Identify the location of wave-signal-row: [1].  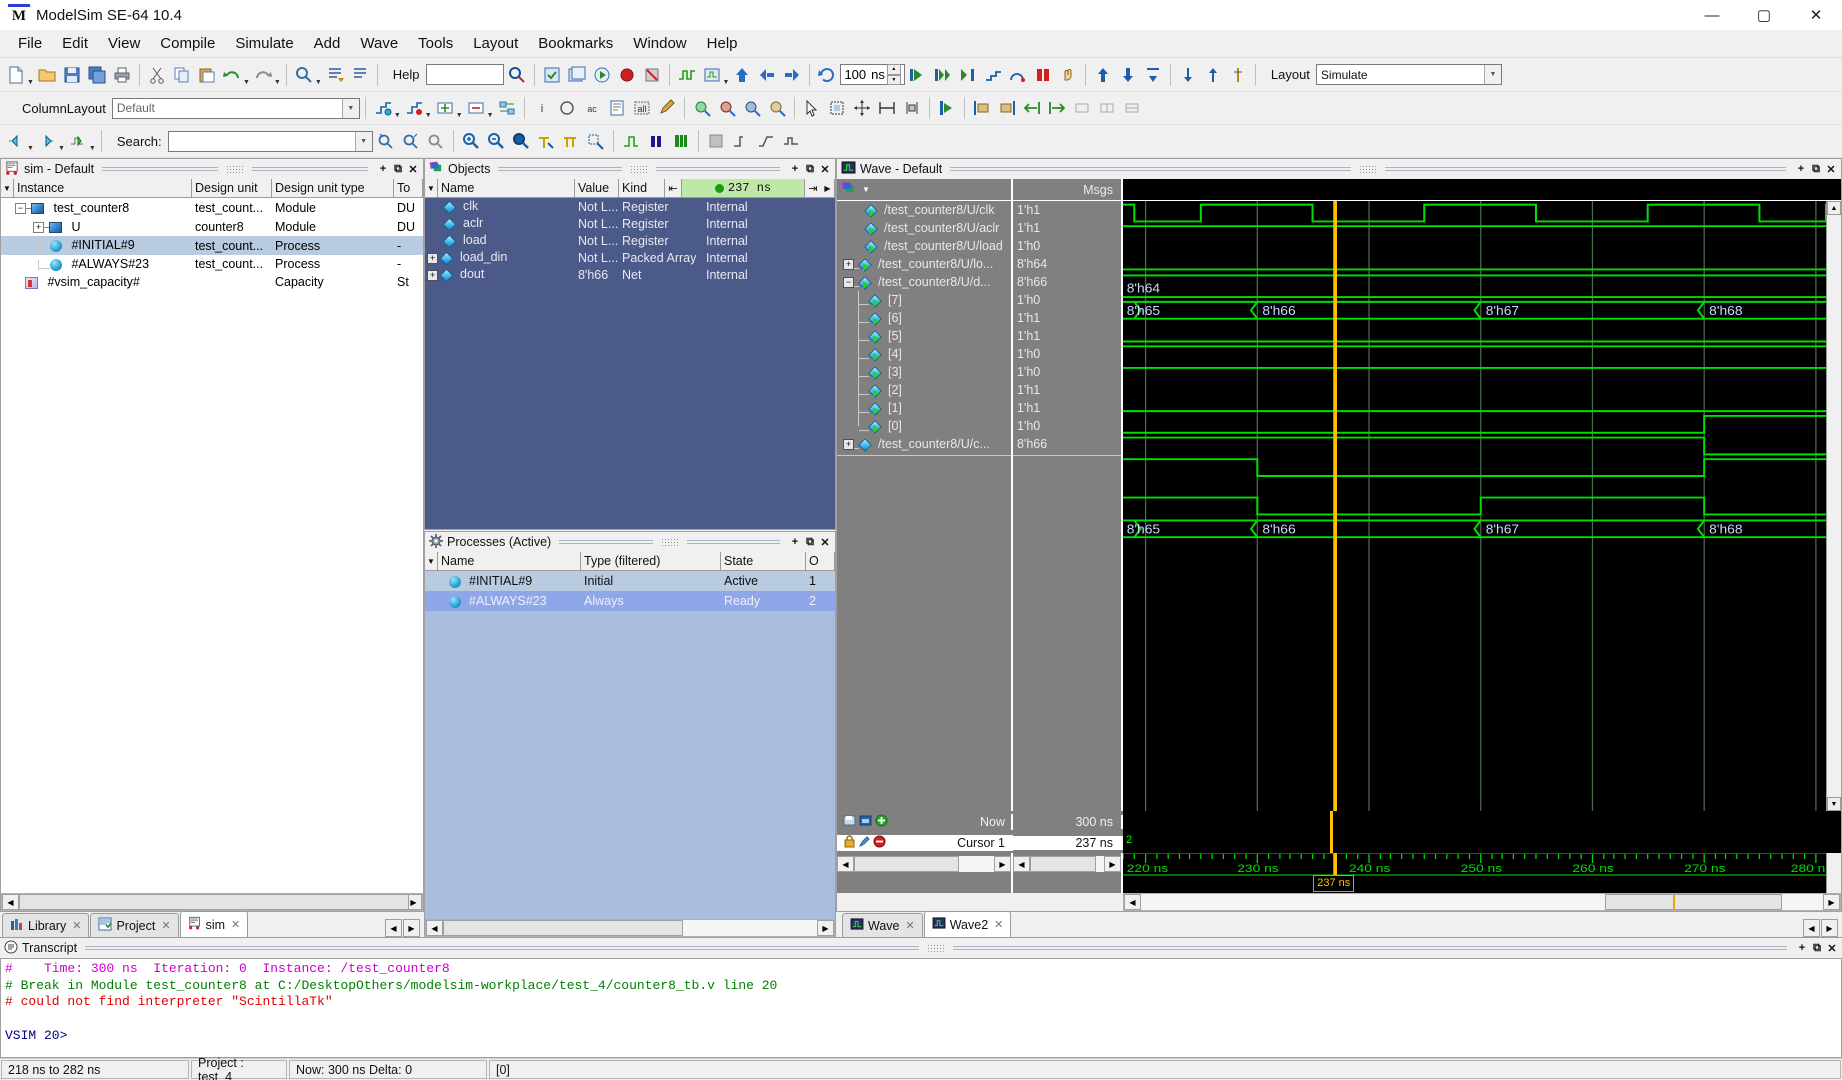
(924, 408).